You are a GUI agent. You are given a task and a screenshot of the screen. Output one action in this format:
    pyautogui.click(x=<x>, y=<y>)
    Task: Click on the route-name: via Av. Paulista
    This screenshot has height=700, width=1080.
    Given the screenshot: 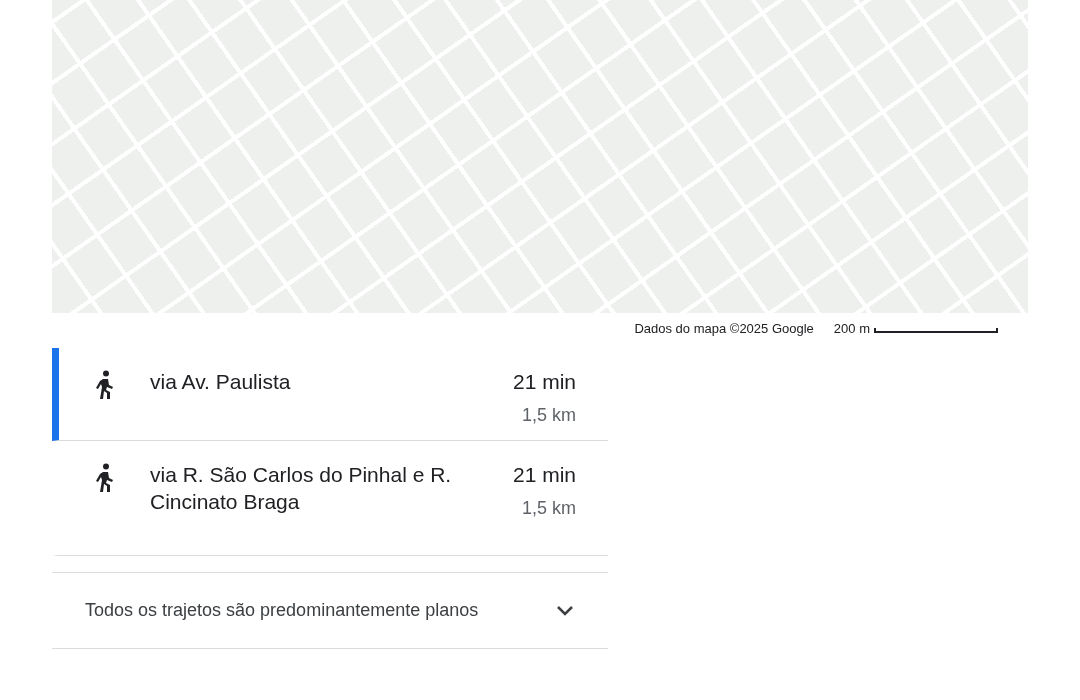 What is the action you would take?
    pyautogui.click(x=221, y=382)
    